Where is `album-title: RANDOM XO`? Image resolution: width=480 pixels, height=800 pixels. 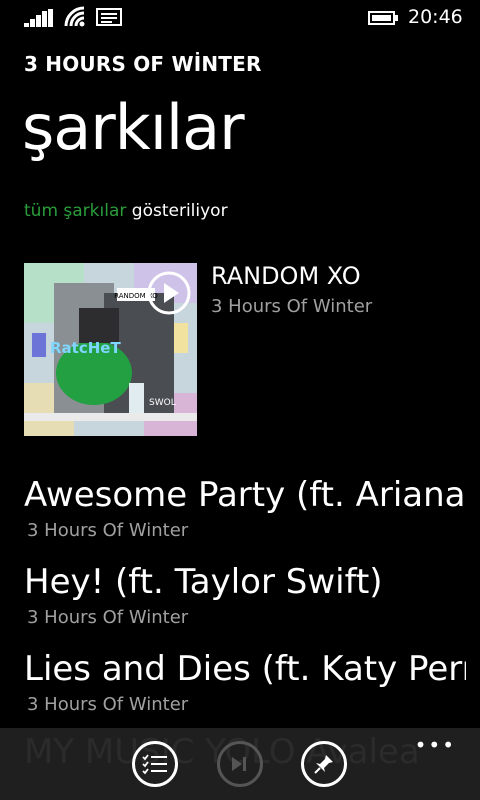 album-title: RANDOM XO is located at coordinates (286, 276).